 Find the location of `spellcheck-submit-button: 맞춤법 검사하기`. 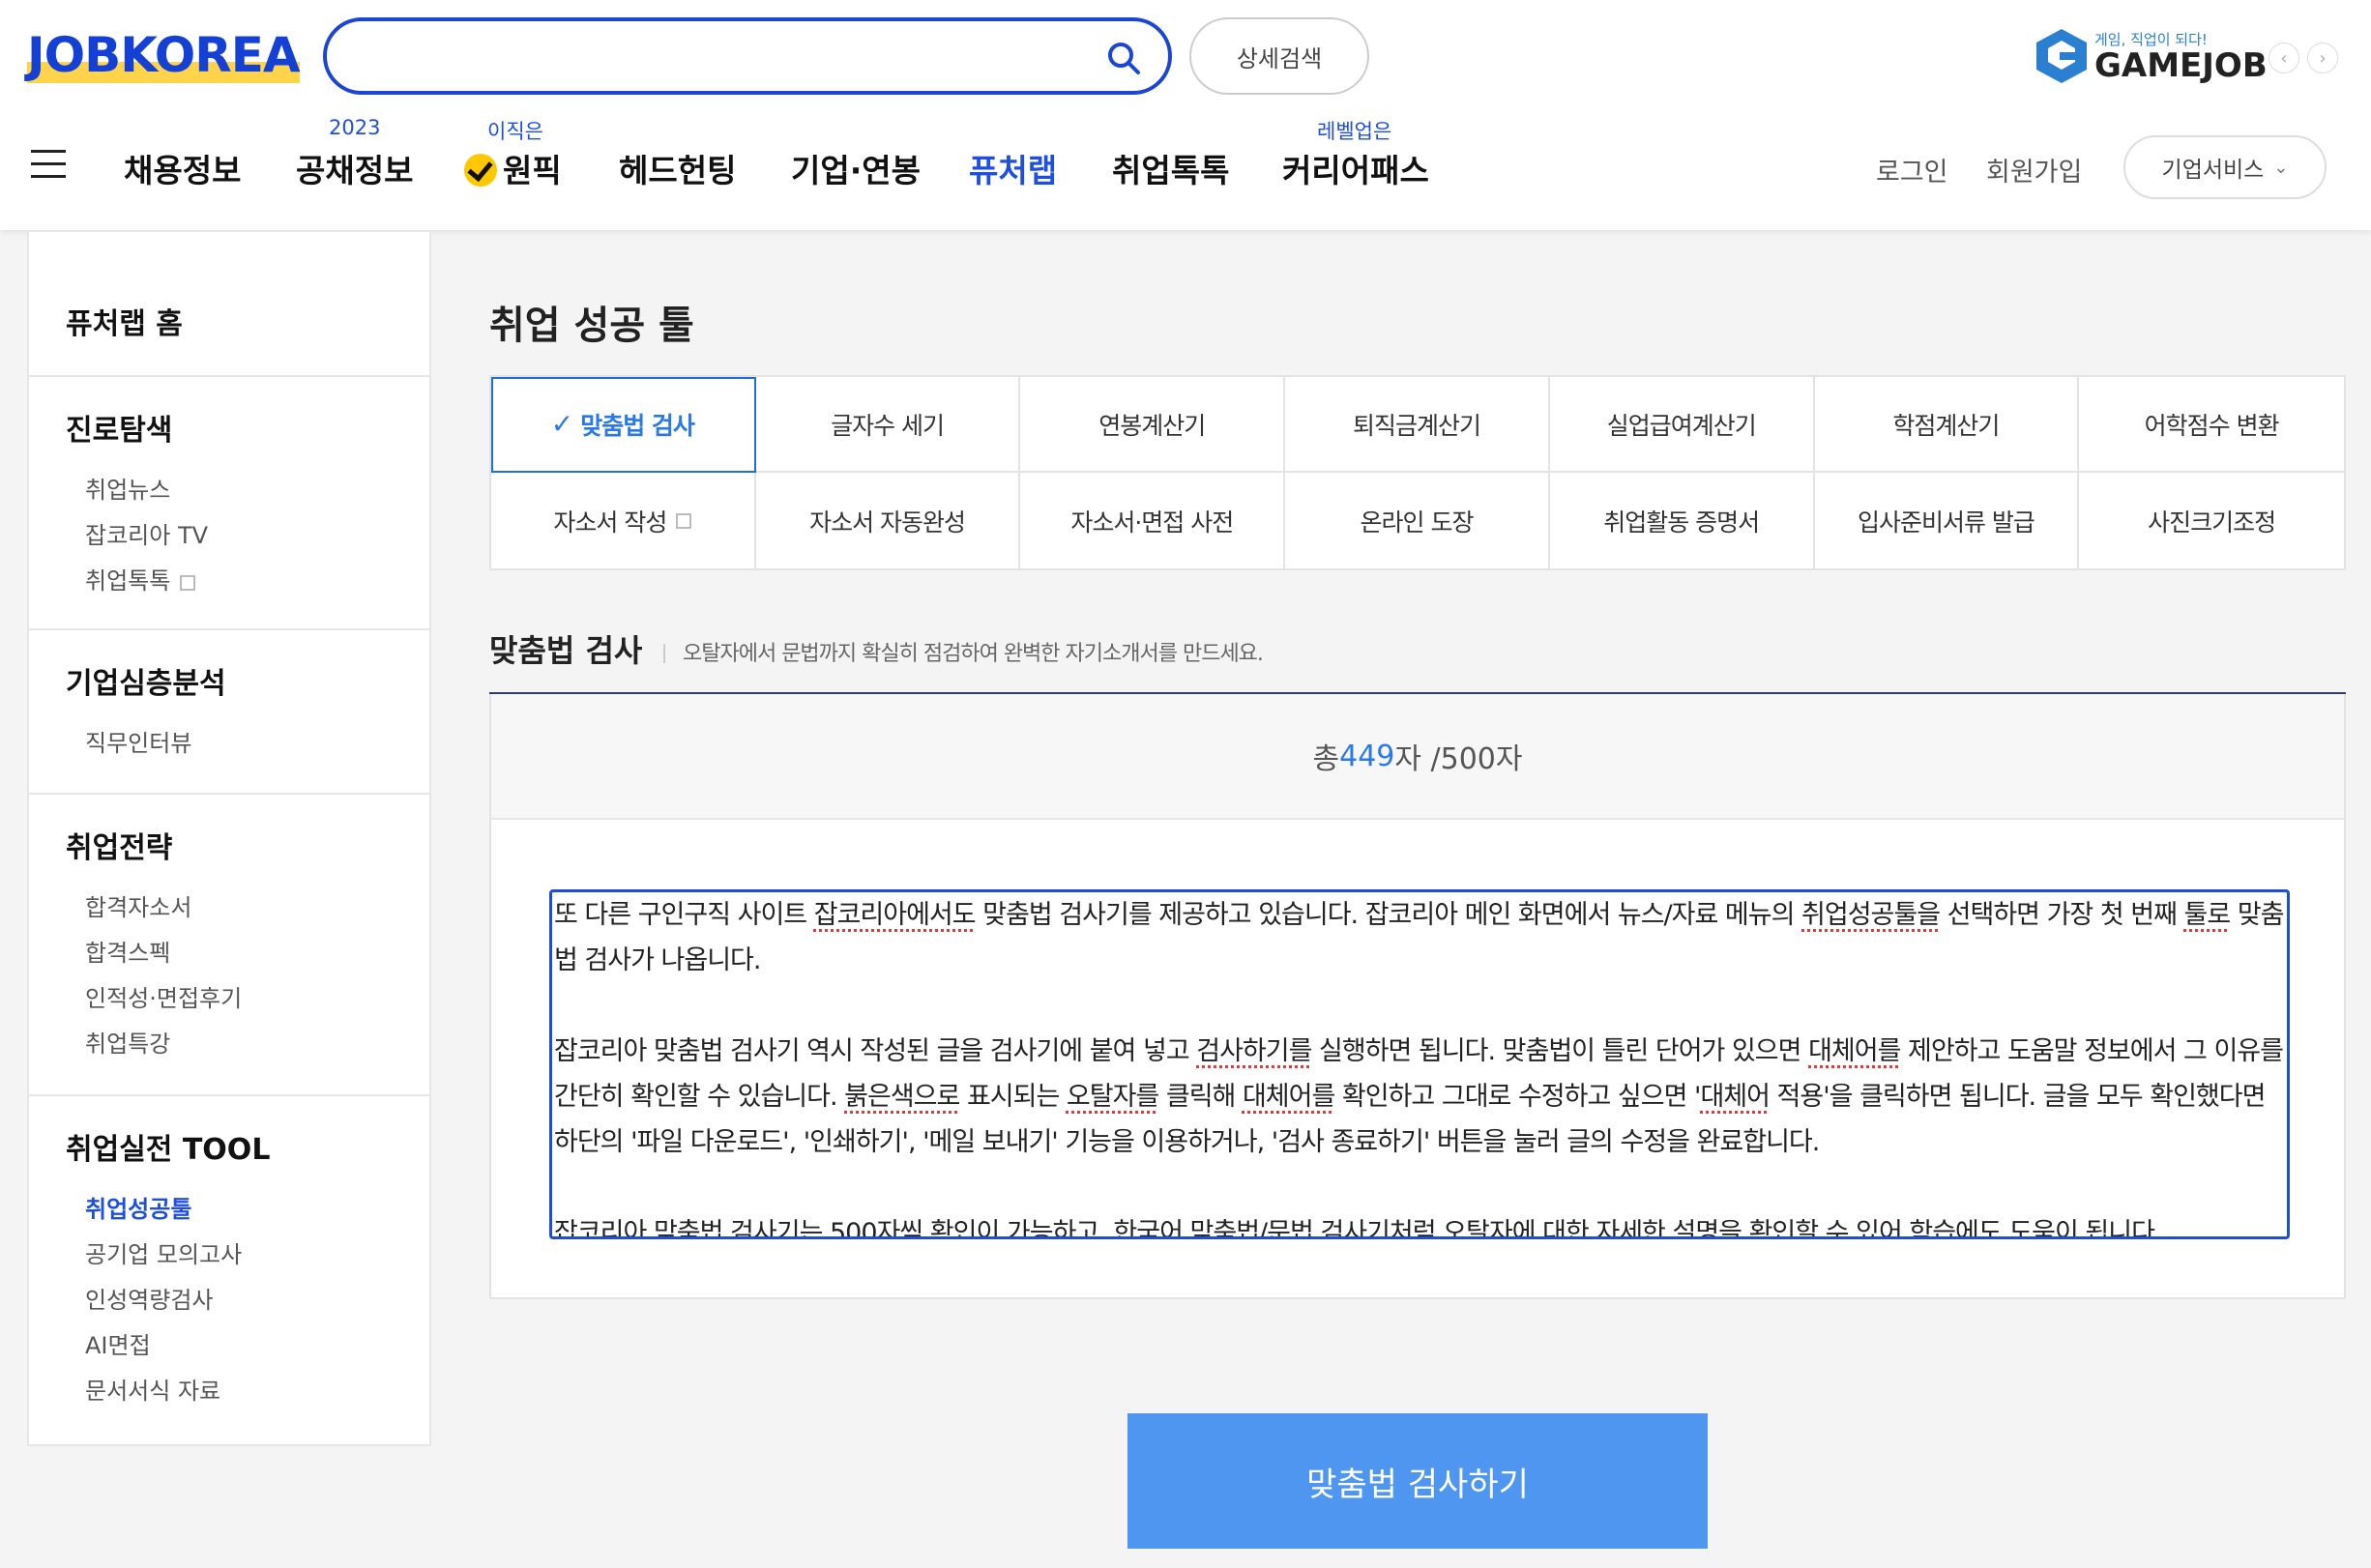

spellcheck-submit-button: 맞춤법 검사하기 is located at coordinates (1417, 1481).